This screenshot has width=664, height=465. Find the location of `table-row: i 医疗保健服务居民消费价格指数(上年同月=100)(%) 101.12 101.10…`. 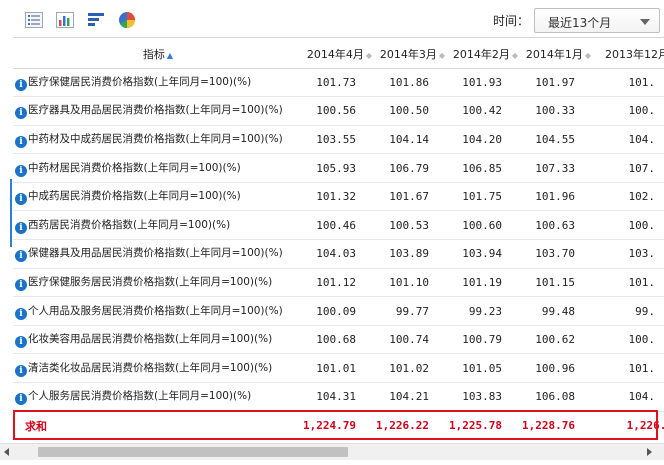

table-row: i 医疗保健服务居民消费价格指数(上年同月=100)(%) 101.12 101.10… is located at coordinates (338, 283).